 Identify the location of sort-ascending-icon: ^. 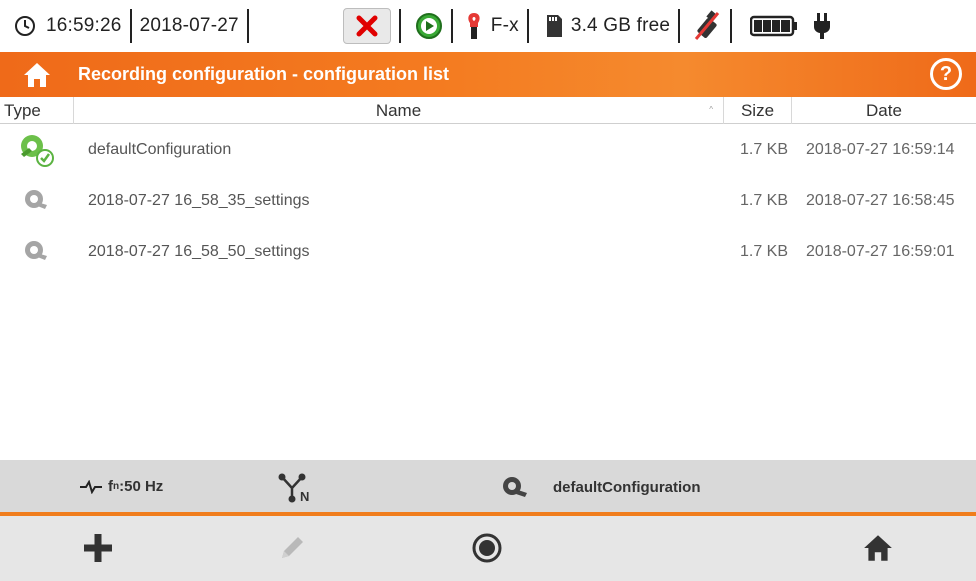
(711, 109).